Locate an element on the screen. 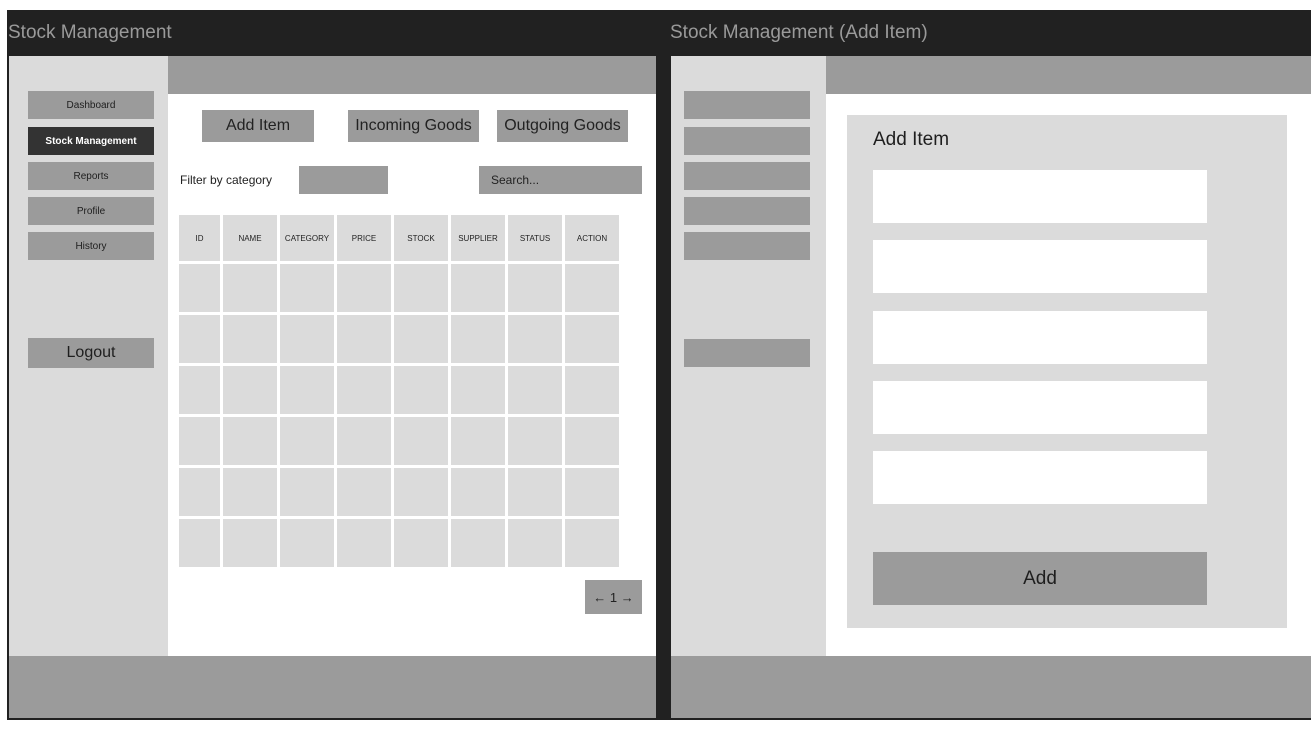 The width and height of the screenshot is (1311, 729). sidebar-item-profile: Profile is located at coordinates (91, 211).